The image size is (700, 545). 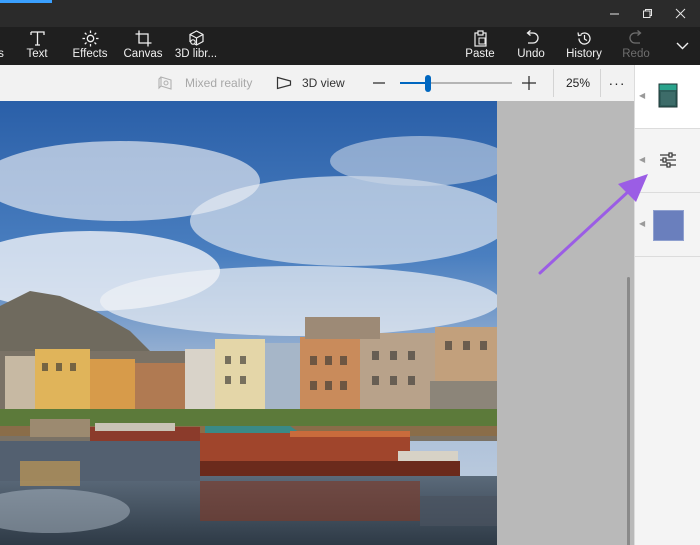 I want to click on history-button: History, so click(x=584, y=46).